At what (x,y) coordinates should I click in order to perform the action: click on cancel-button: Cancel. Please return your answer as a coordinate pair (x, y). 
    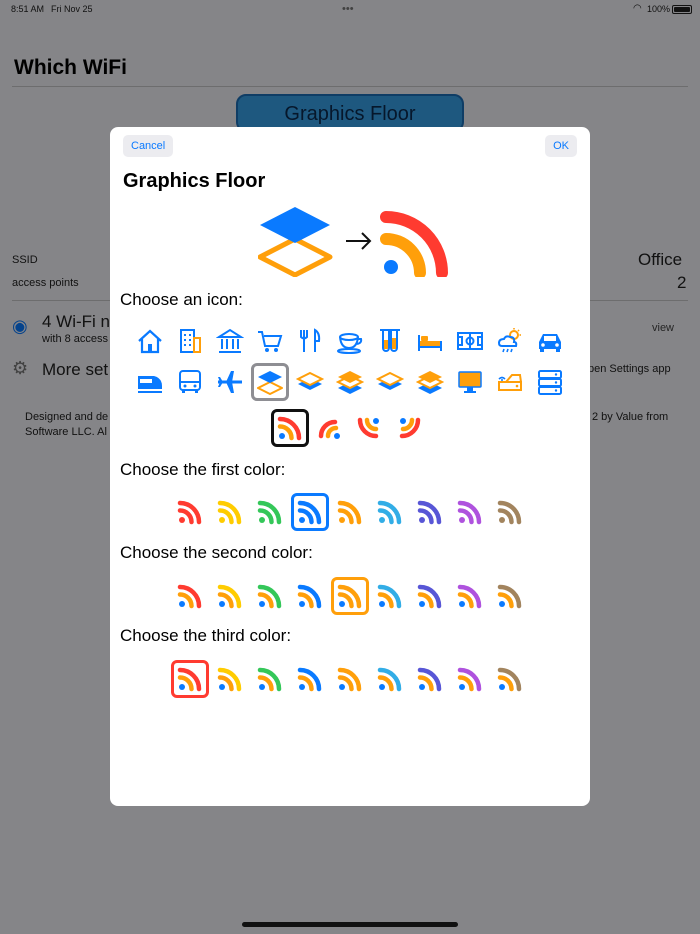
    Looking at the image, I should click on (148, 146).